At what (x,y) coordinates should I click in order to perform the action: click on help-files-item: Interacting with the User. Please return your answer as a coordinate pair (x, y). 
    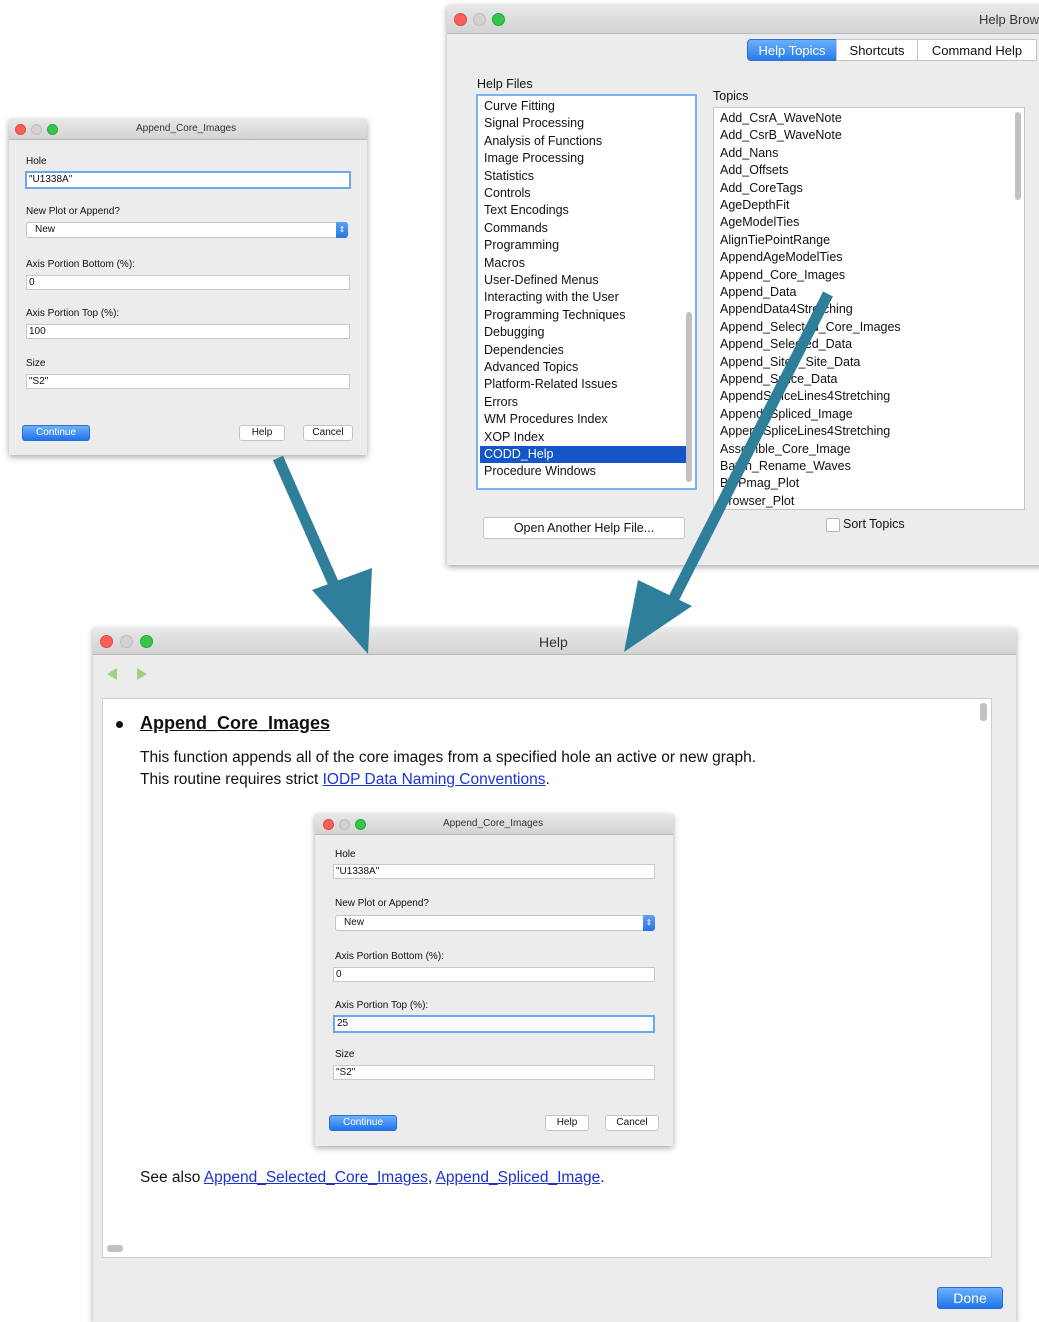
    Looking at the image, I should click on (586, 297).